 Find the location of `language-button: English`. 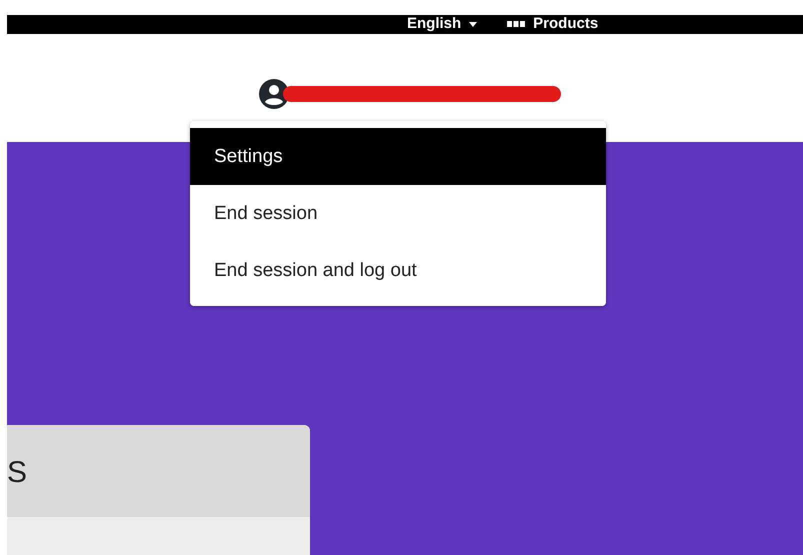

language-button: English is located at coordinates (434, 24).